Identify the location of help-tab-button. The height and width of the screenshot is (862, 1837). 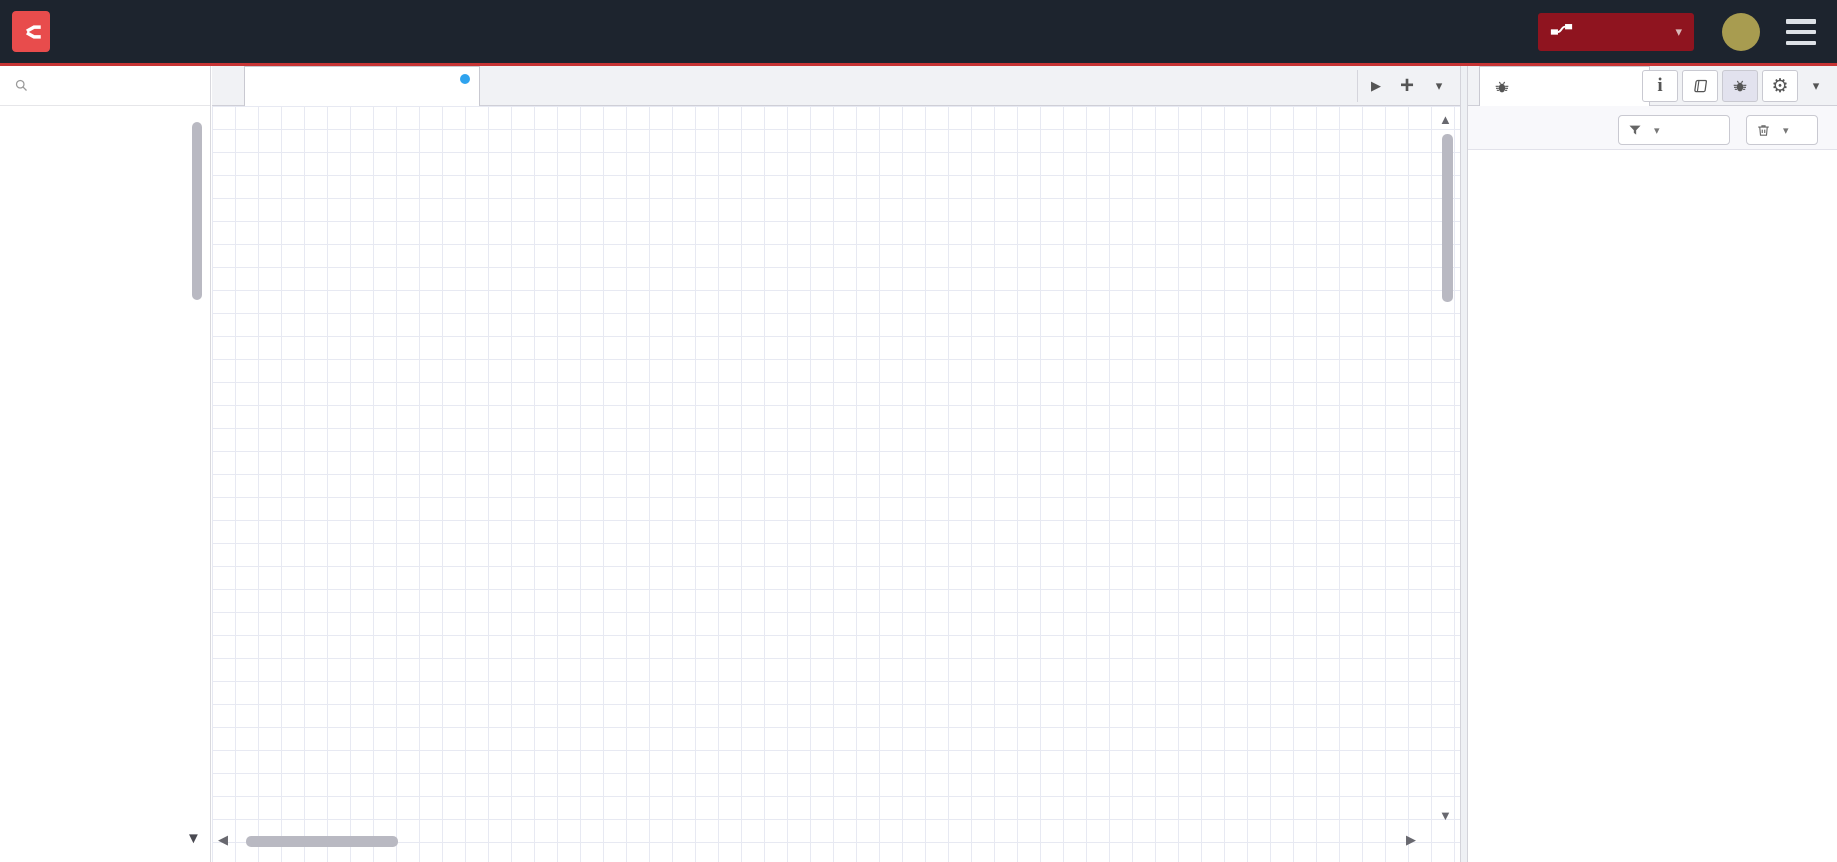
(1700, 86).